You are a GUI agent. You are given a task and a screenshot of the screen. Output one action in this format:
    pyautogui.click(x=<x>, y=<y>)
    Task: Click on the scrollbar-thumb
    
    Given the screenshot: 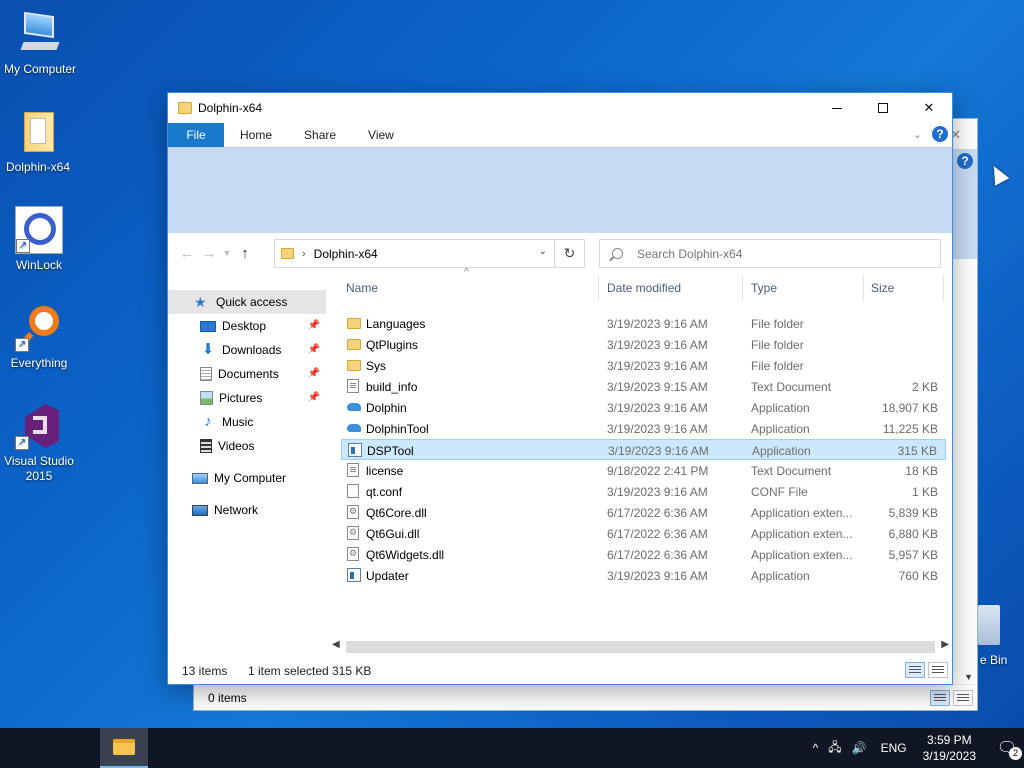 What is the action you would take?
    pyautogui.click(x=640, y=647)
    